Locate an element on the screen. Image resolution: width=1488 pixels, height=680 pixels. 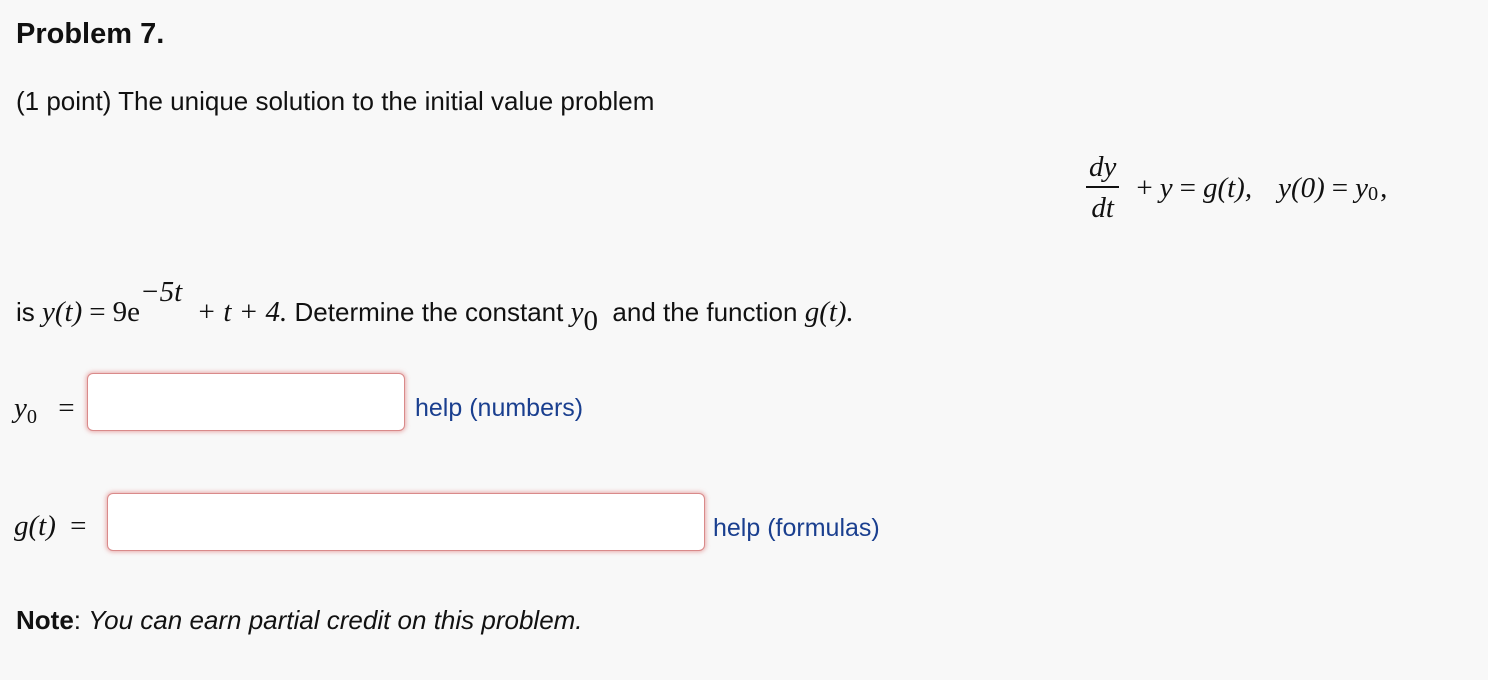
g-label: g(t) = is located at coordinates (53, 526).